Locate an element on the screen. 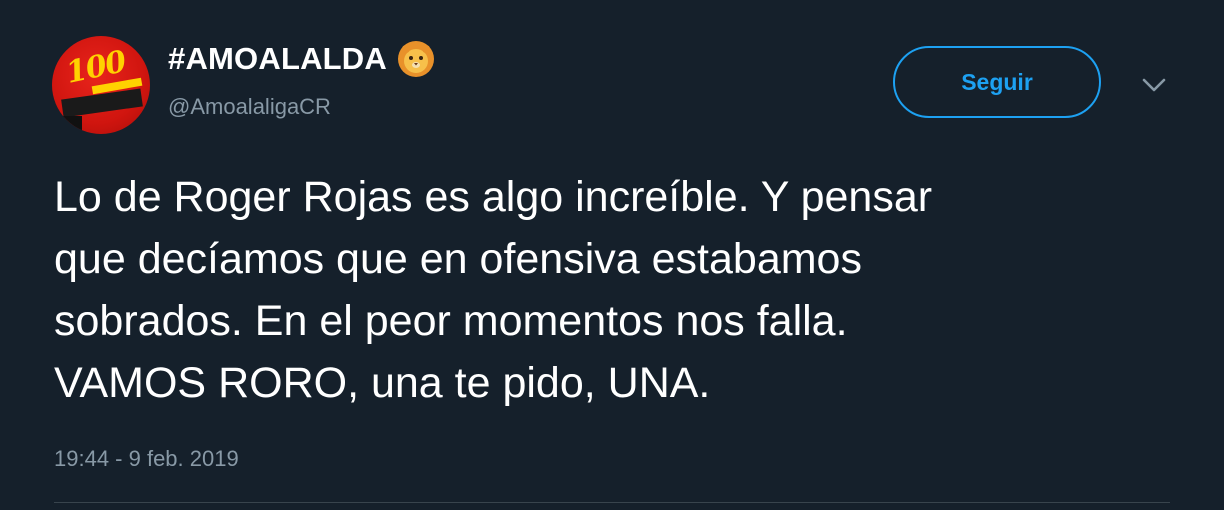  avatar: 100 is located at coordinates (101, 85).